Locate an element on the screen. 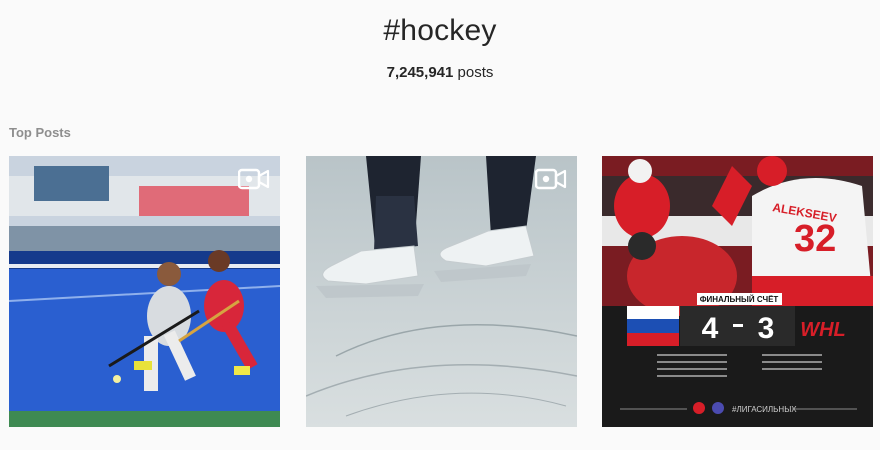 The image size is (880, 450). team-logo: WHL is located at coordinates (823, 330).